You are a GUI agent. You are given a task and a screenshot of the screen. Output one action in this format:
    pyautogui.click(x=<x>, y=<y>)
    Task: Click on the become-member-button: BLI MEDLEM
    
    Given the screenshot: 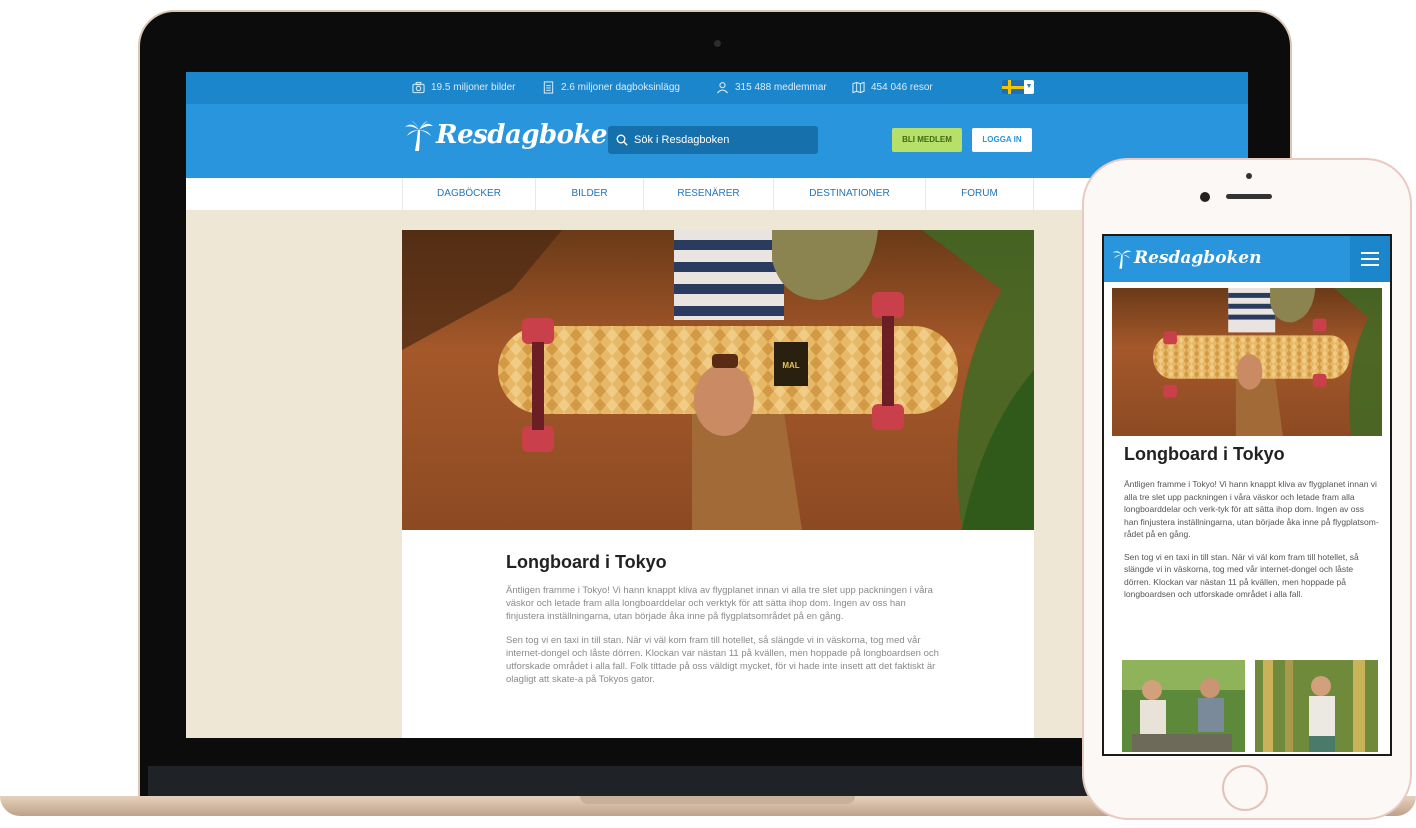 What is the action you would take?
    pyautogui.click(x=927, y=140)
    